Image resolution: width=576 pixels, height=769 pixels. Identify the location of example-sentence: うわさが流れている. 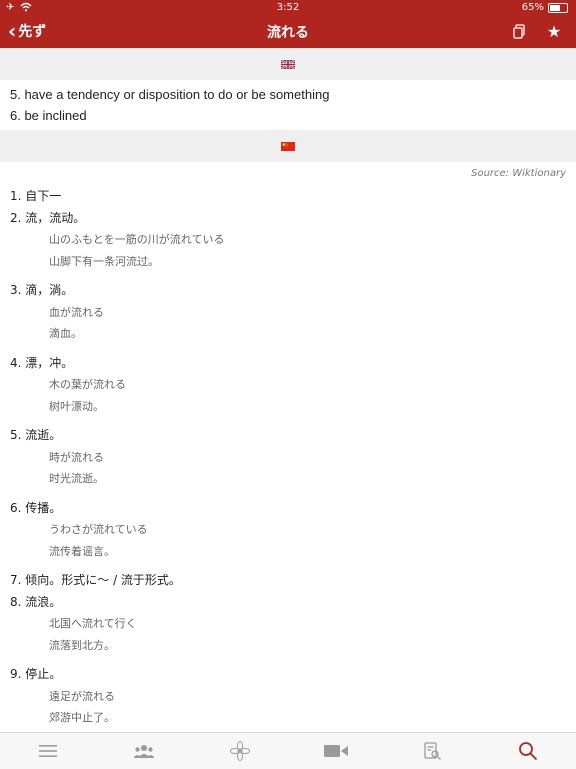
(98, 529).